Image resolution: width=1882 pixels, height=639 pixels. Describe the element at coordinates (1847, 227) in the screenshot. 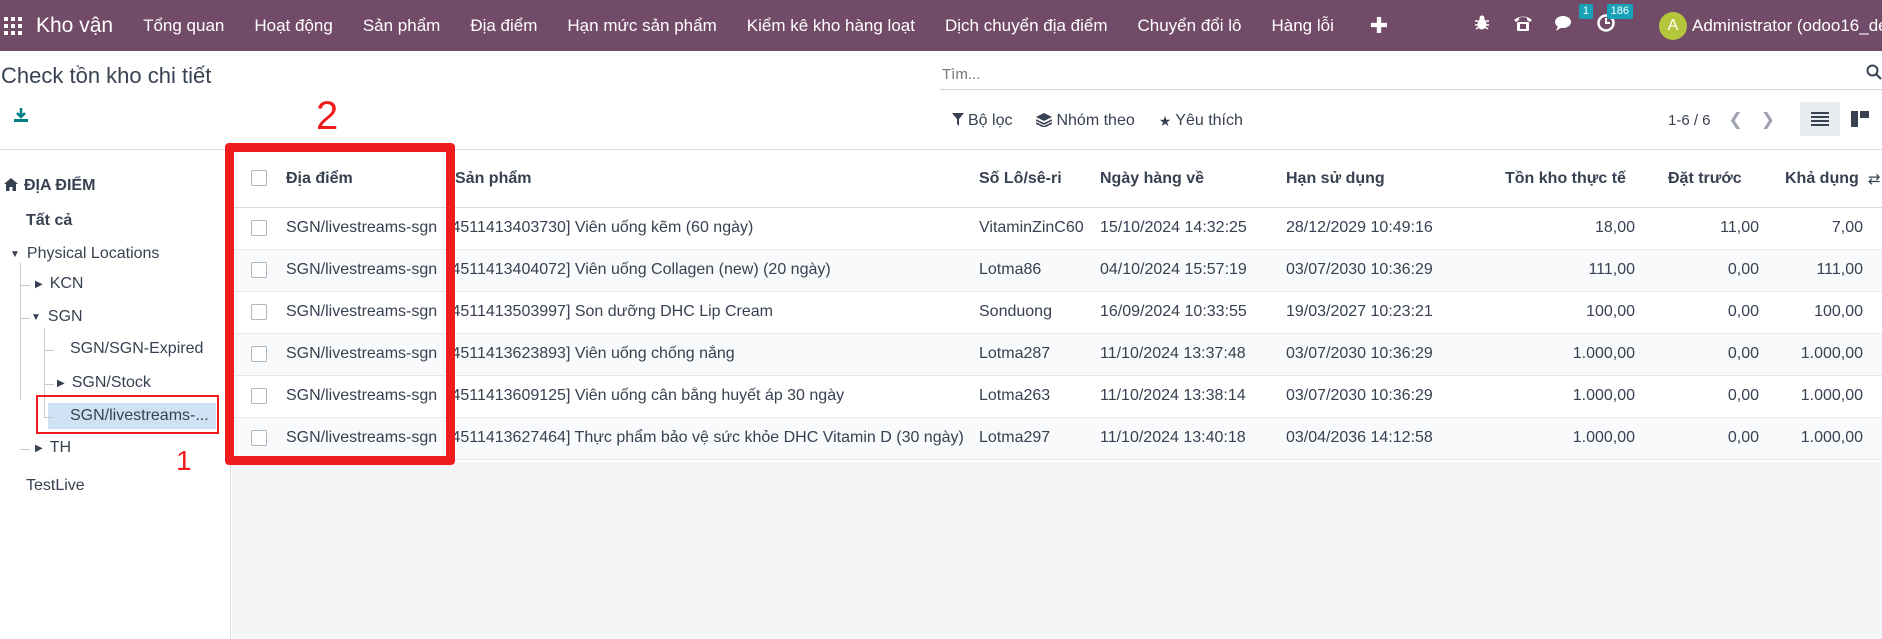

I see `cell-available: 7,00` at that location.